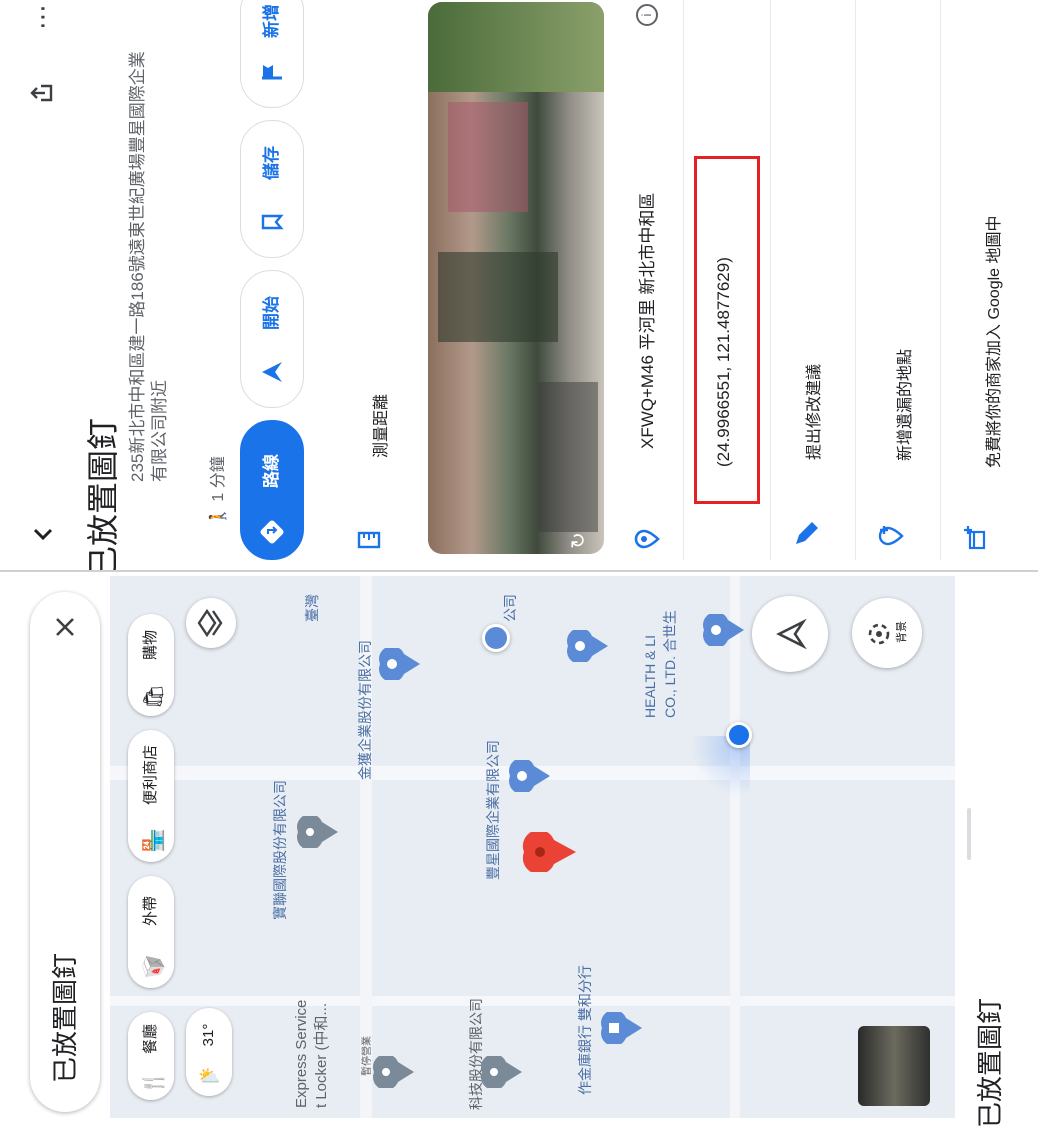  What do you see at coordinates (648, 309) in the screenshot?
I see `plus-code: XFWQ+M46 平河里 新北市中和區` at bounding box center [648, 309].